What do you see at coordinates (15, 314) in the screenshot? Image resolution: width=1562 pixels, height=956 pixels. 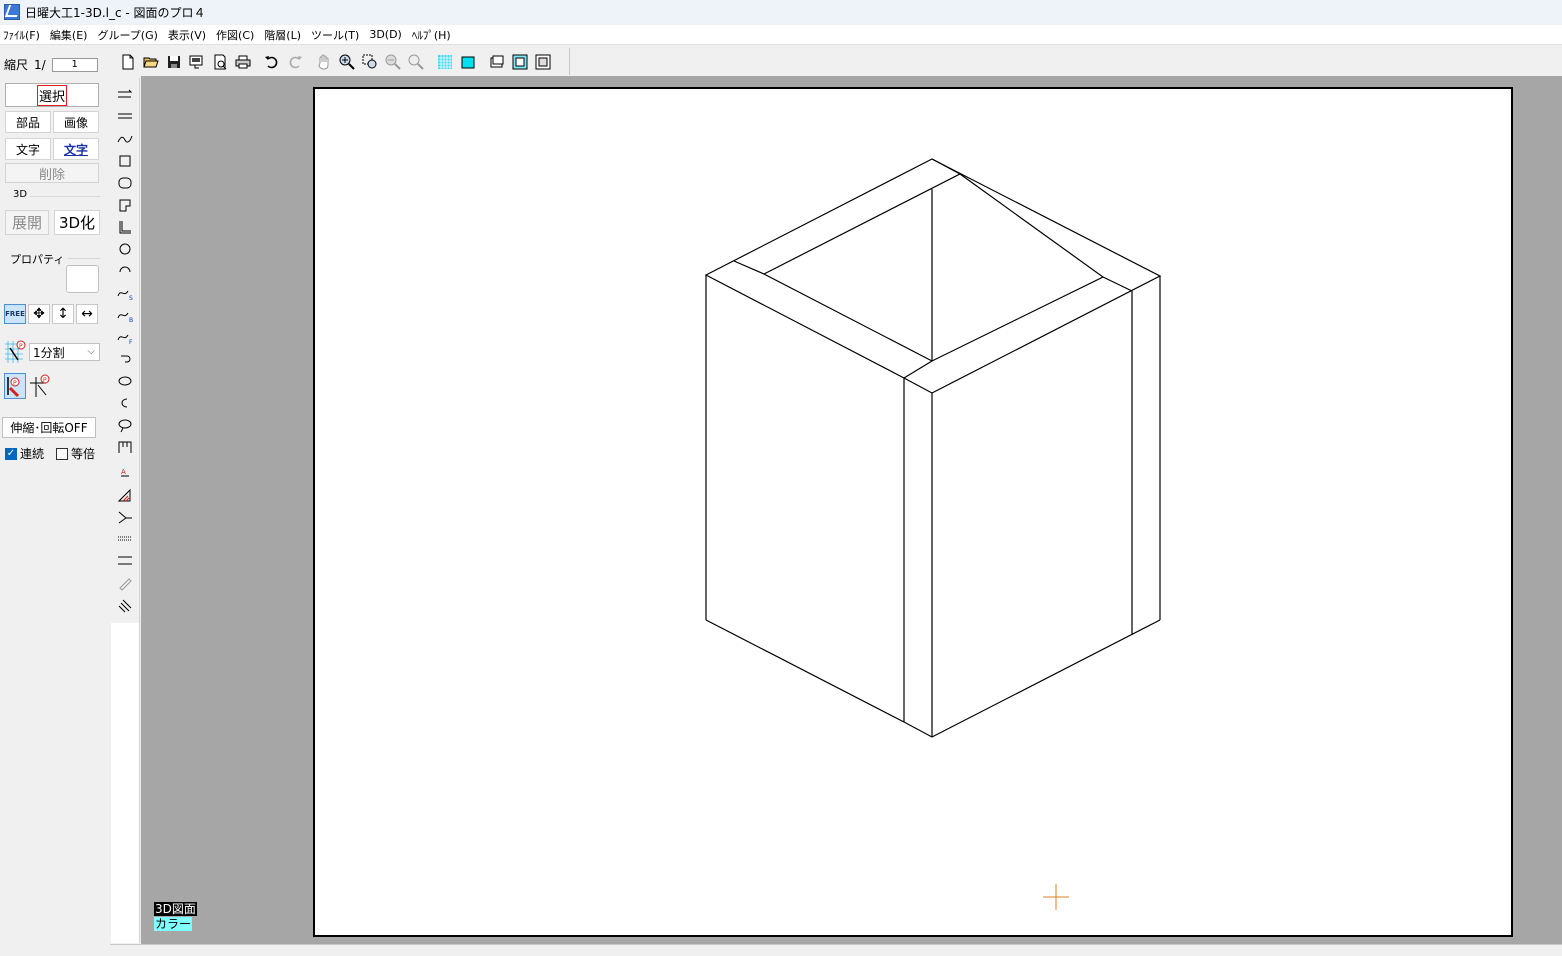 I see `free-button: FREE` at bounding box center [15, 314].